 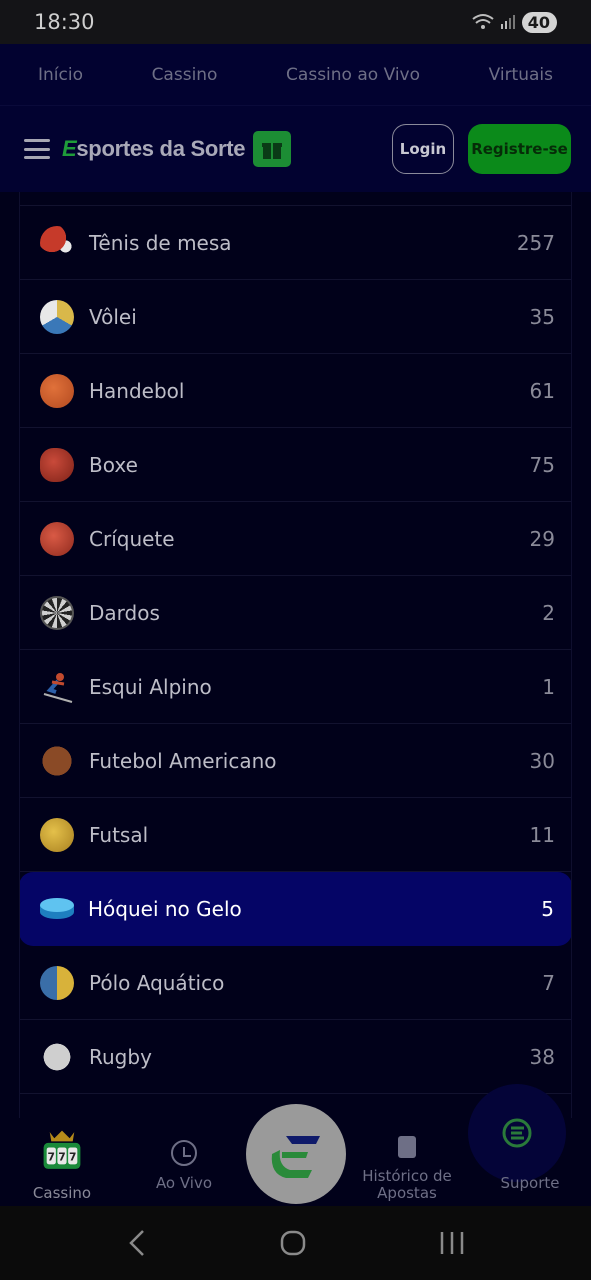 I want to click on sport-name: Críquete, so click(x=132, y=538).